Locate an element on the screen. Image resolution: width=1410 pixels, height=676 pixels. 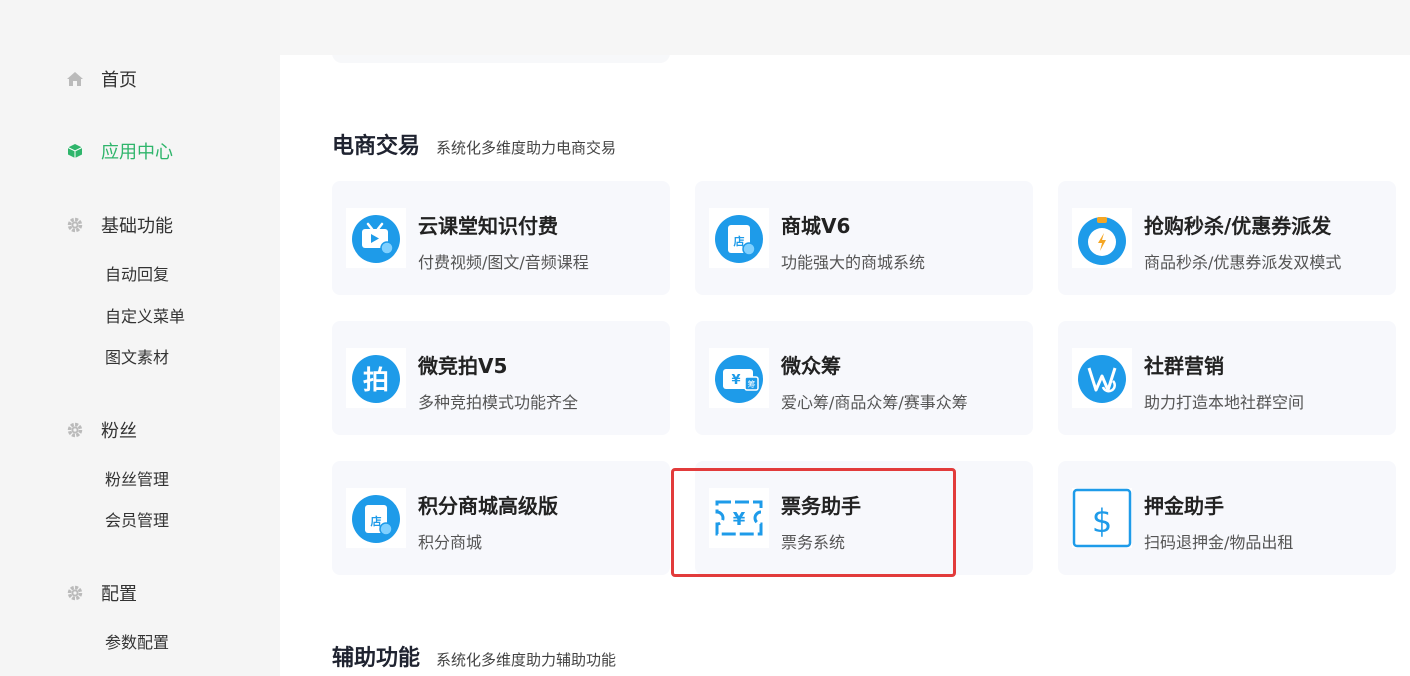
app-card-desc: 付费视频/图文/音频课程 is located at coordinates (503, 262).